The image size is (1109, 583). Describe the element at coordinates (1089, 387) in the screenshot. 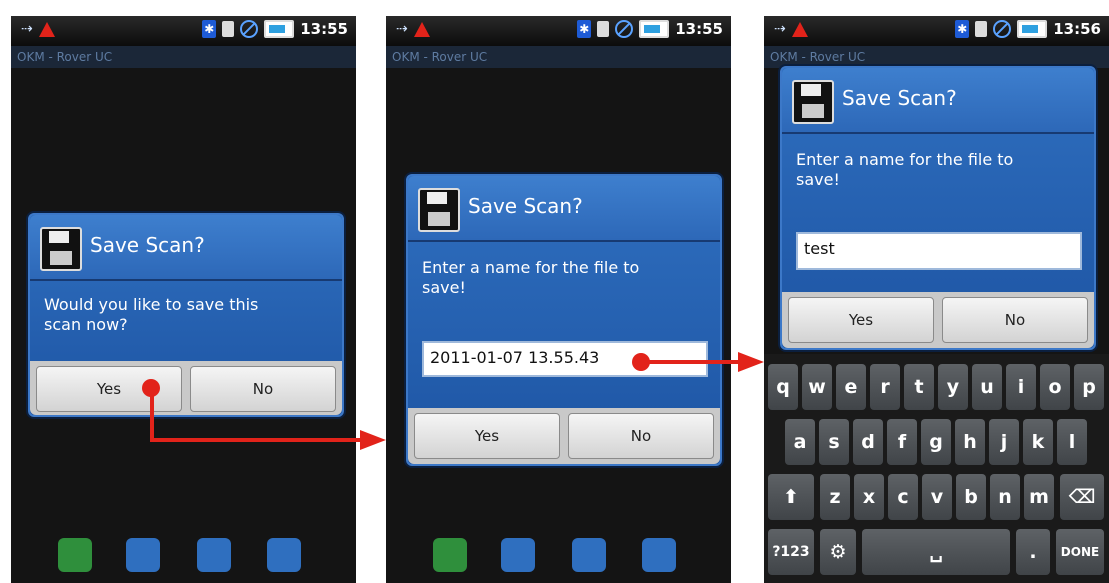

I see `key-p: p` at that location.